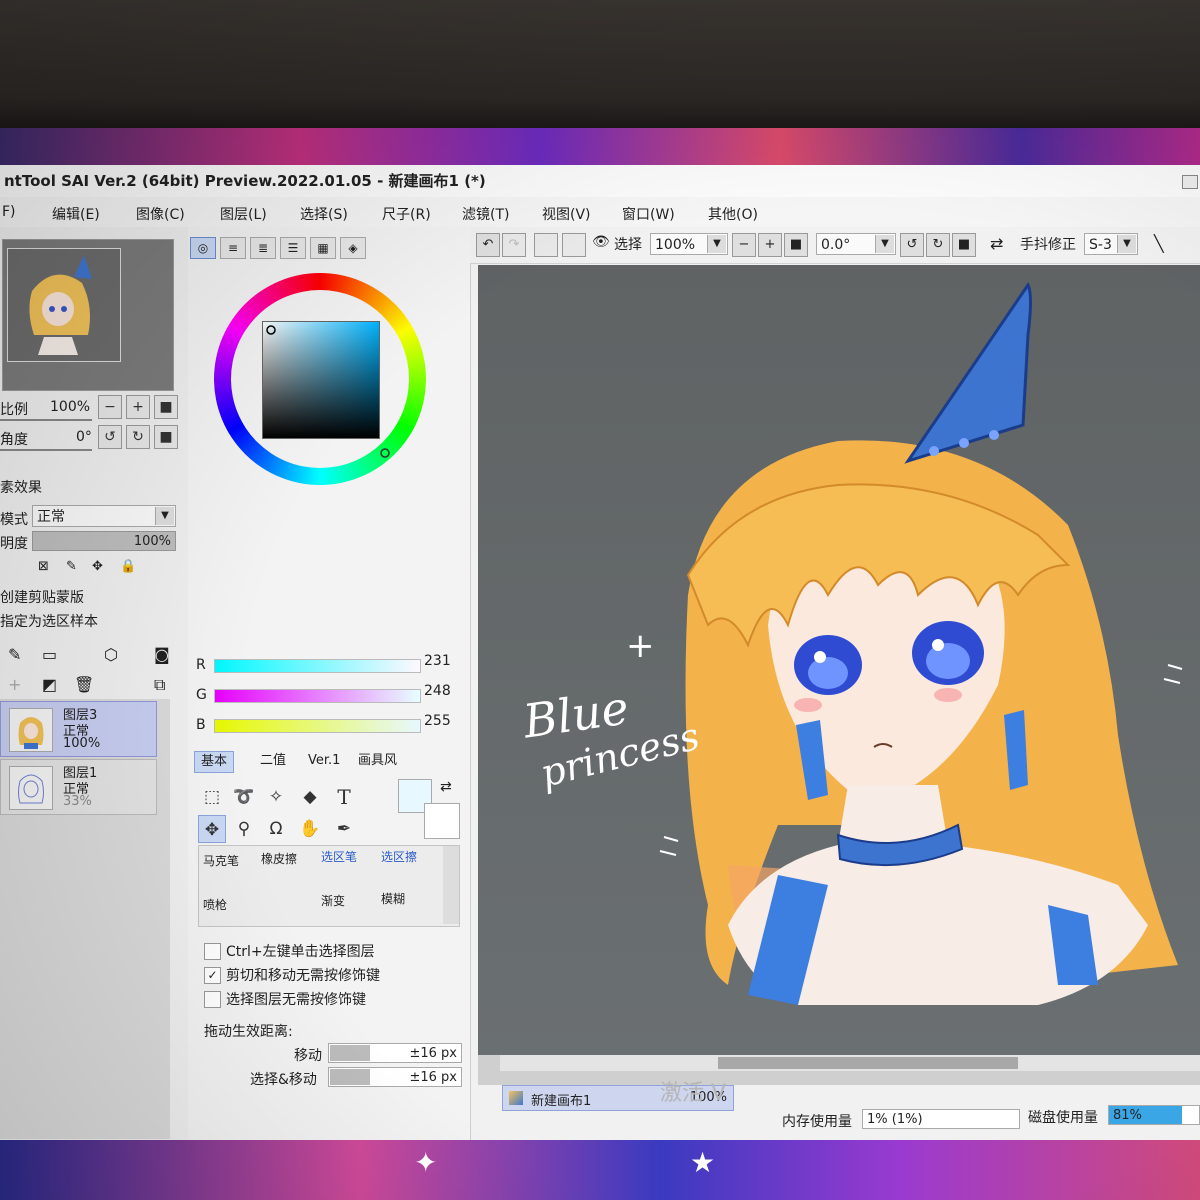 Image resolution: width=1200 pixels, height=1200 pixels. Describe the element at coordinates (964, 245) in the screenshot. I see `rotate-reset-icon: ■` at that location.